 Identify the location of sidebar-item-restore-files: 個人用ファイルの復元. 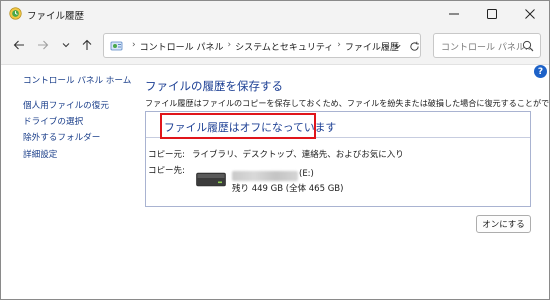
(66, 105).